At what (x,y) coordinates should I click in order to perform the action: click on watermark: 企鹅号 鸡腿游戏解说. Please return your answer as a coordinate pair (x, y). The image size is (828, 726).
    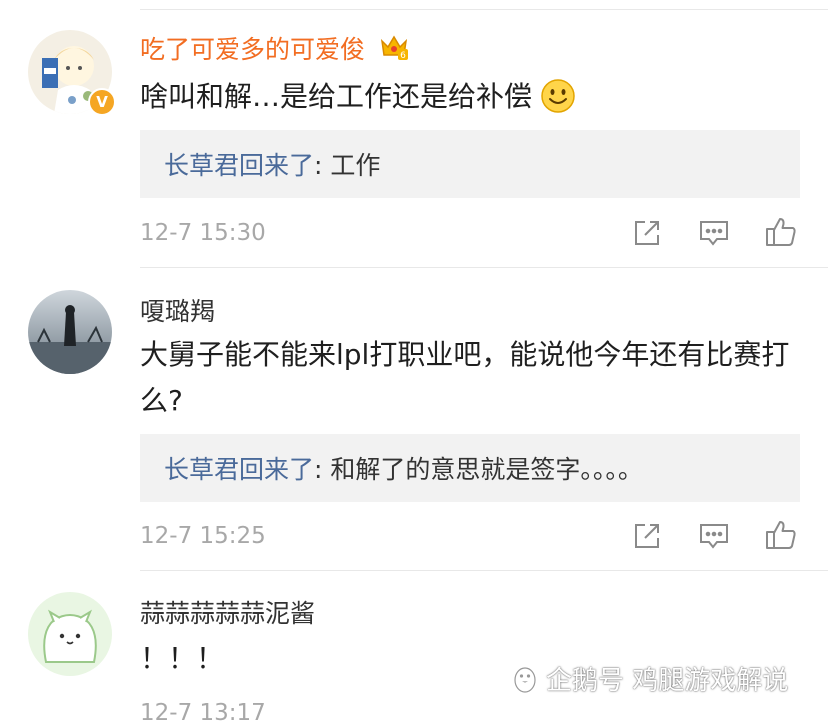
    Looking at the image, I should click on (649, 680).